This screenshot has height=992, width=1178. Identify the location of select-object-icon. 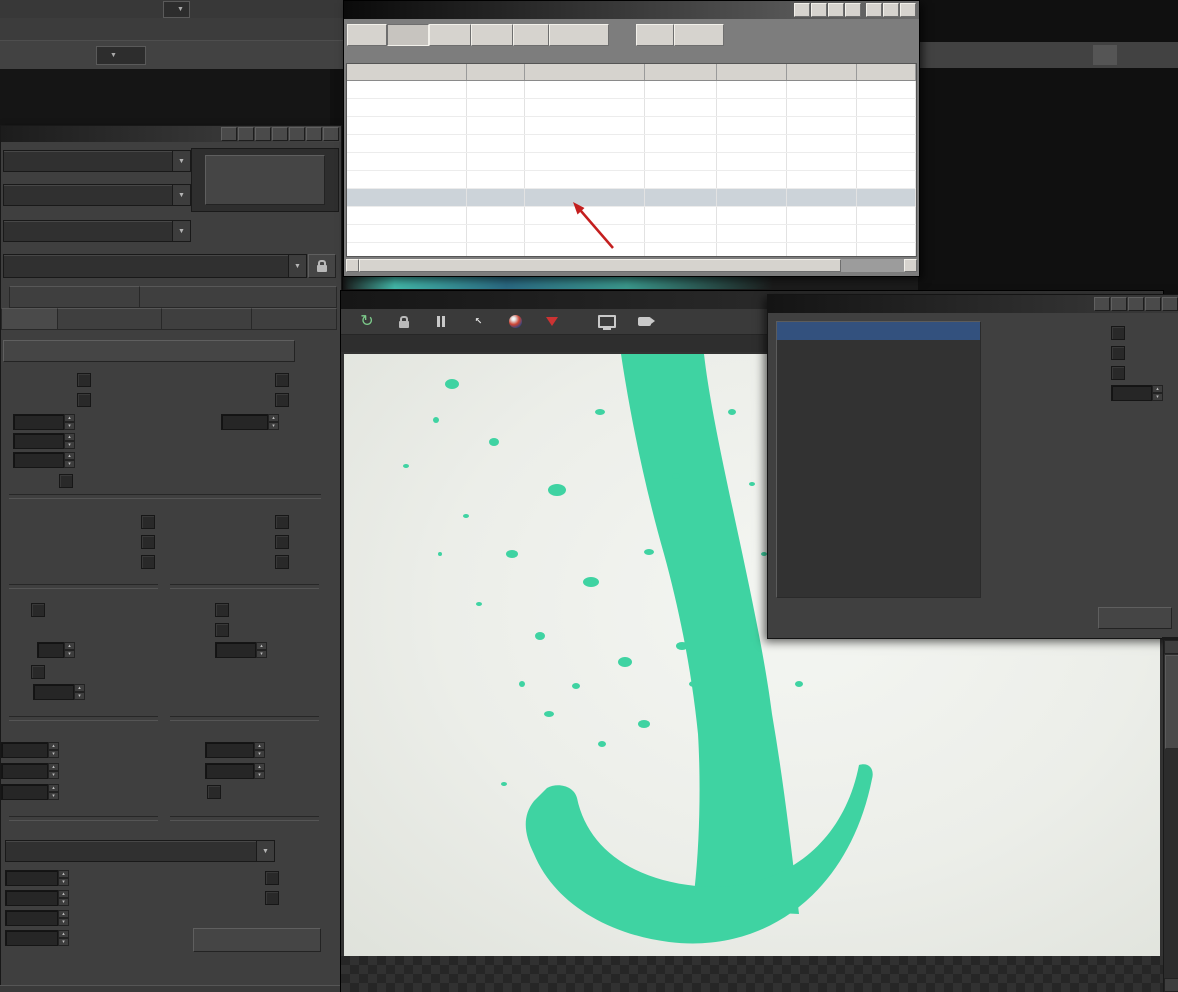
(84, 55).